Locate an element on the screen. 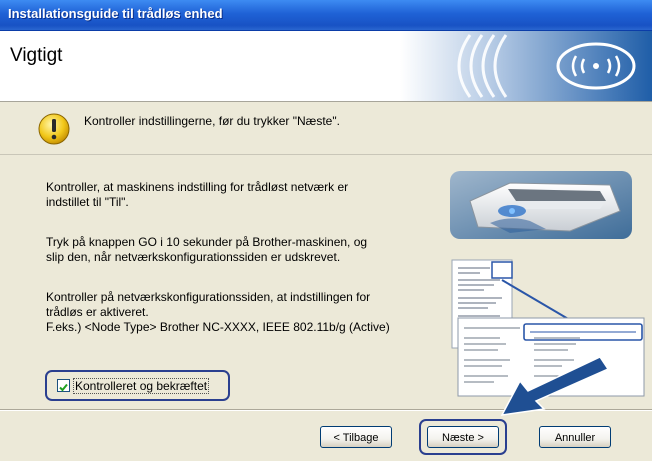 The image size is (652, 461). wireless-logo-icon is located at coordinates (526, 66).